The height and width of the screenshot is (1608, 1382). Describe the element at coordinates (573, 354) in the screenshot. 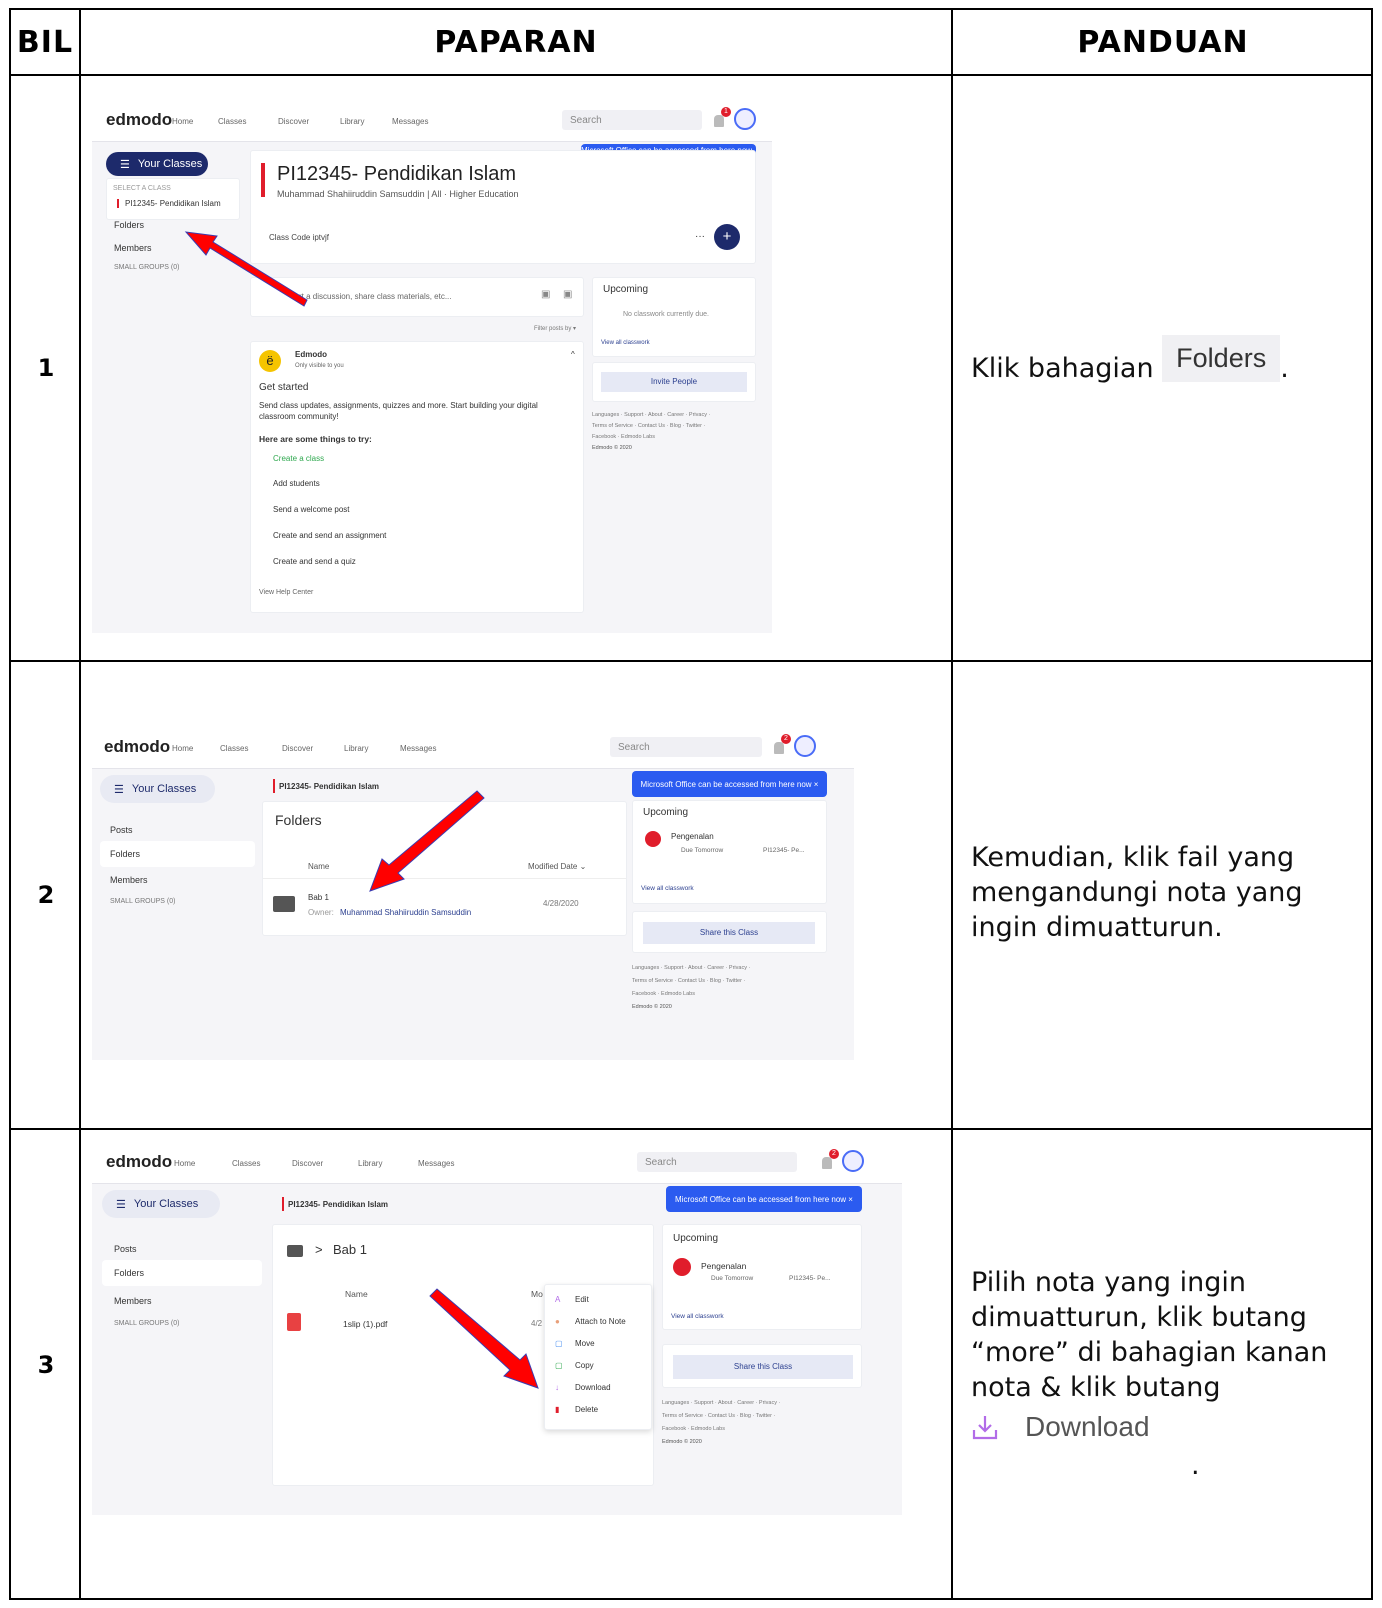

I see `chevron-up-icon: ^` at that location.